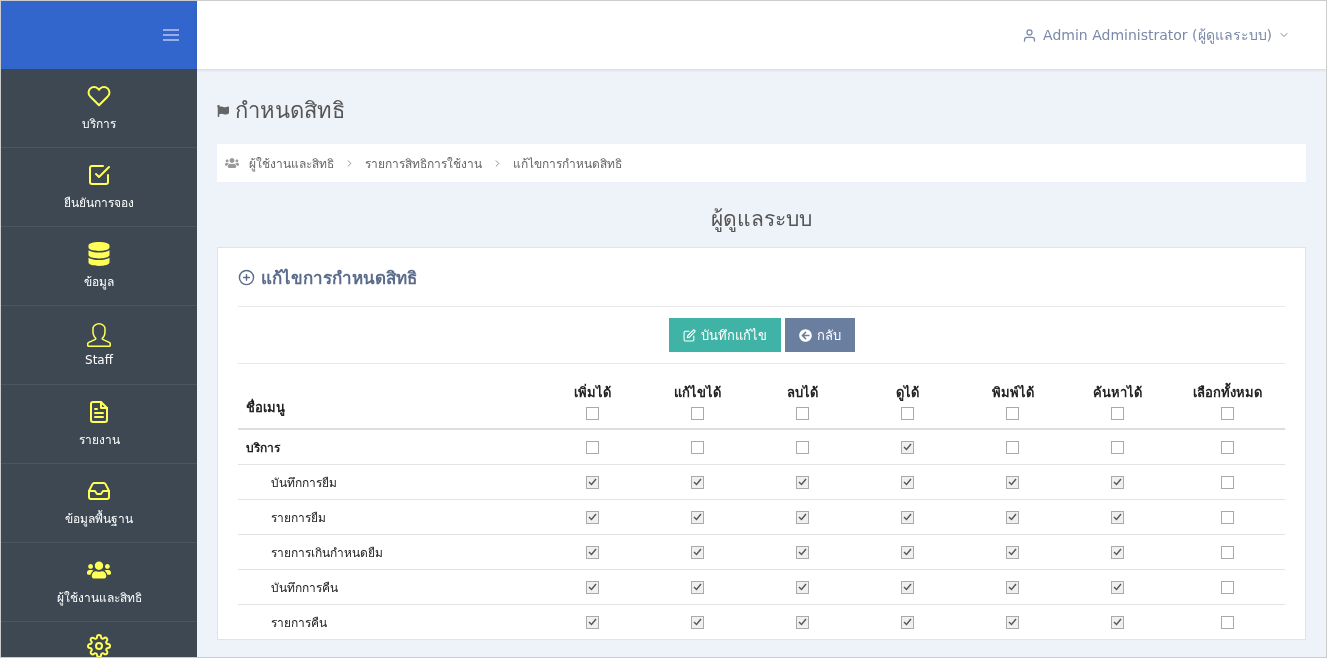 Image resolution: width=1327 pixels, height=658 pixels. I want to click on column-header: ชื่อเมนู, so click(265, 407).